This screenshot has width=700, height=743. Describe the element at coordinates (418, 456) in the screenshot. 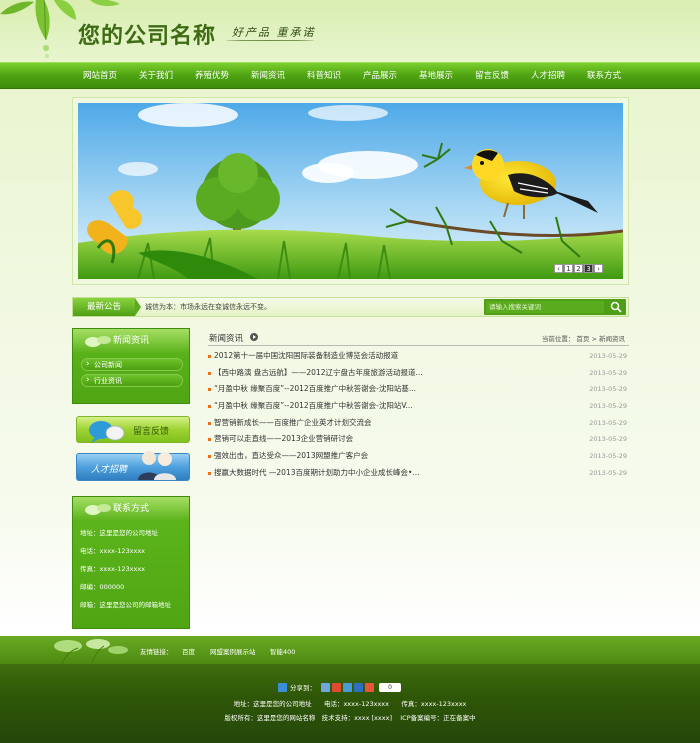

I see `news-item: 强效出击，直达受众——2013网盟推广客户会 2013-05-29` at that location.